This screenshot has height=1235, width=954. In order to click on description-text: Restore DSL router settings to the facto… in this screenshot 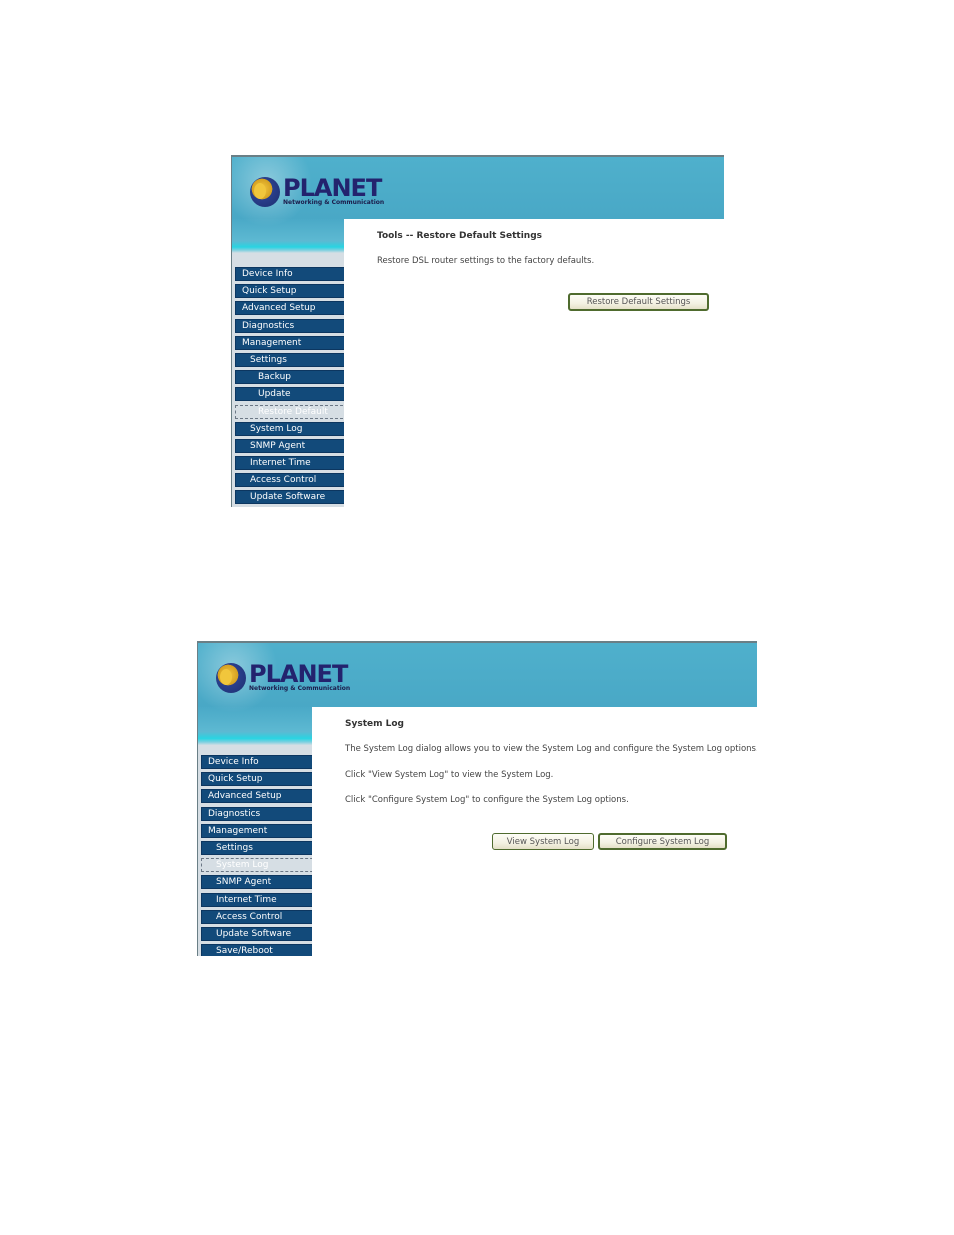, I will do `click(486, 261)`.